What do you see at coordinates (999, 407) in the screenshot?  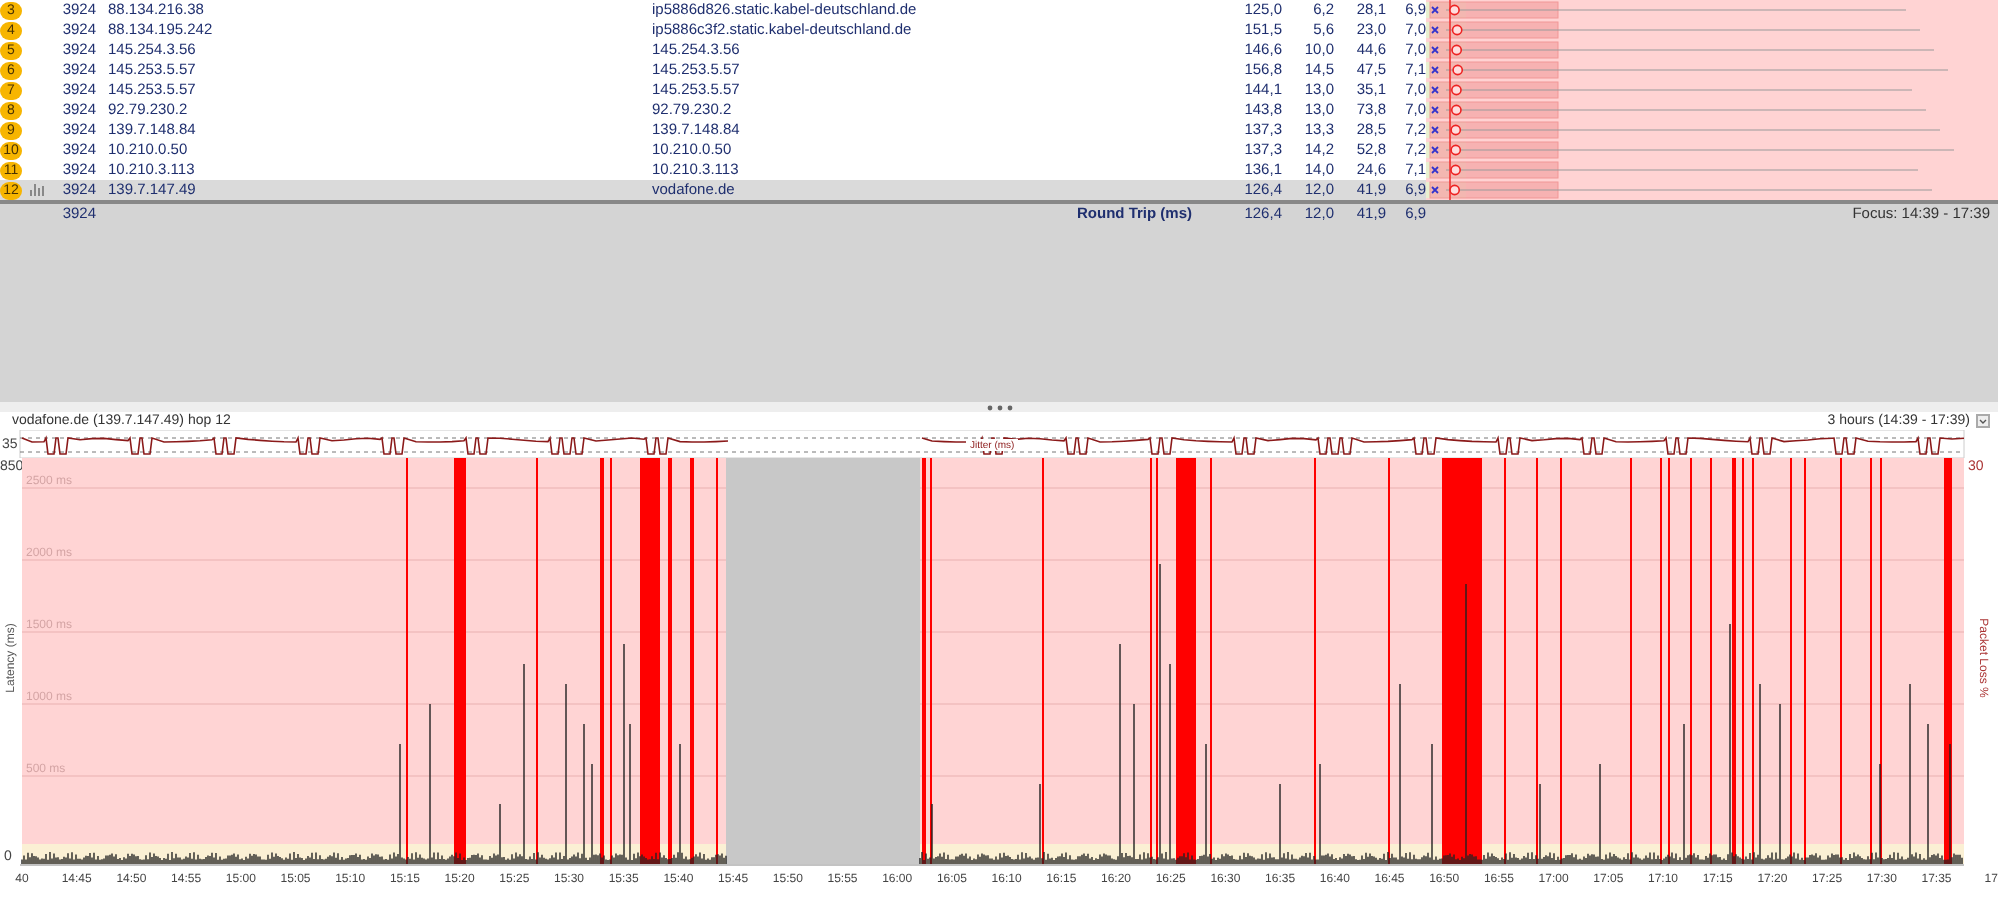 I see `splitter-handle-icon` at bounding box center [999, 407].